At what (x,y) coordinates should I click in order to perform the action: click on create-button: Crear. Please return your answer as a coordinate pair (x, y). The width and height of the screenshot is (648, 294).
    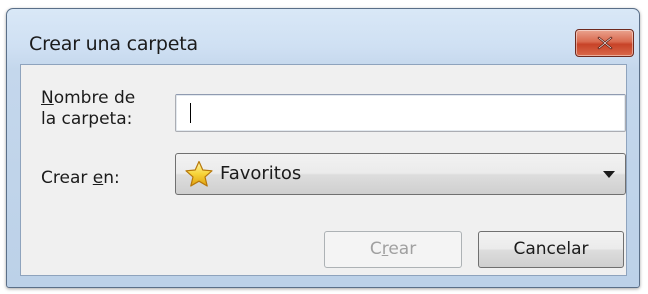
    Looking at the image, I should click on (393, 249).